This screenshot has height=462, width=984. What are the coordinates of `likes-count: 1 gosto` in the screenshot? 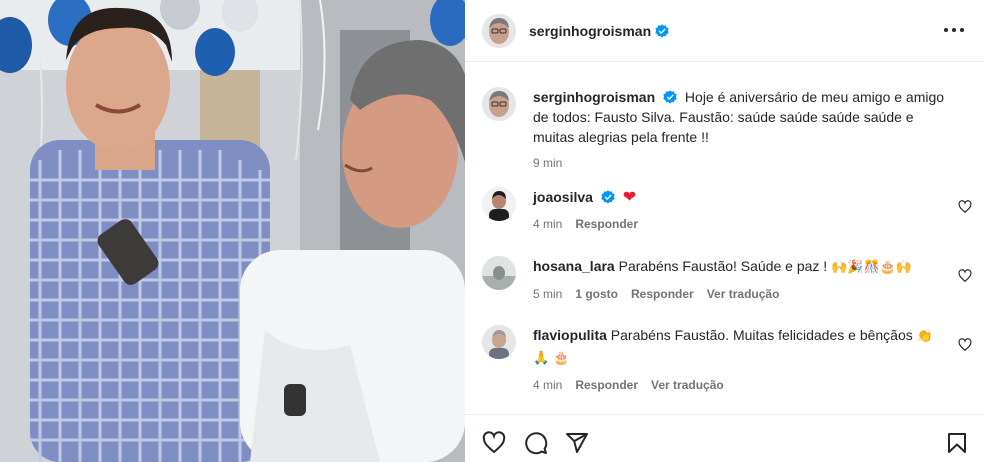 It's located at (596, 294).